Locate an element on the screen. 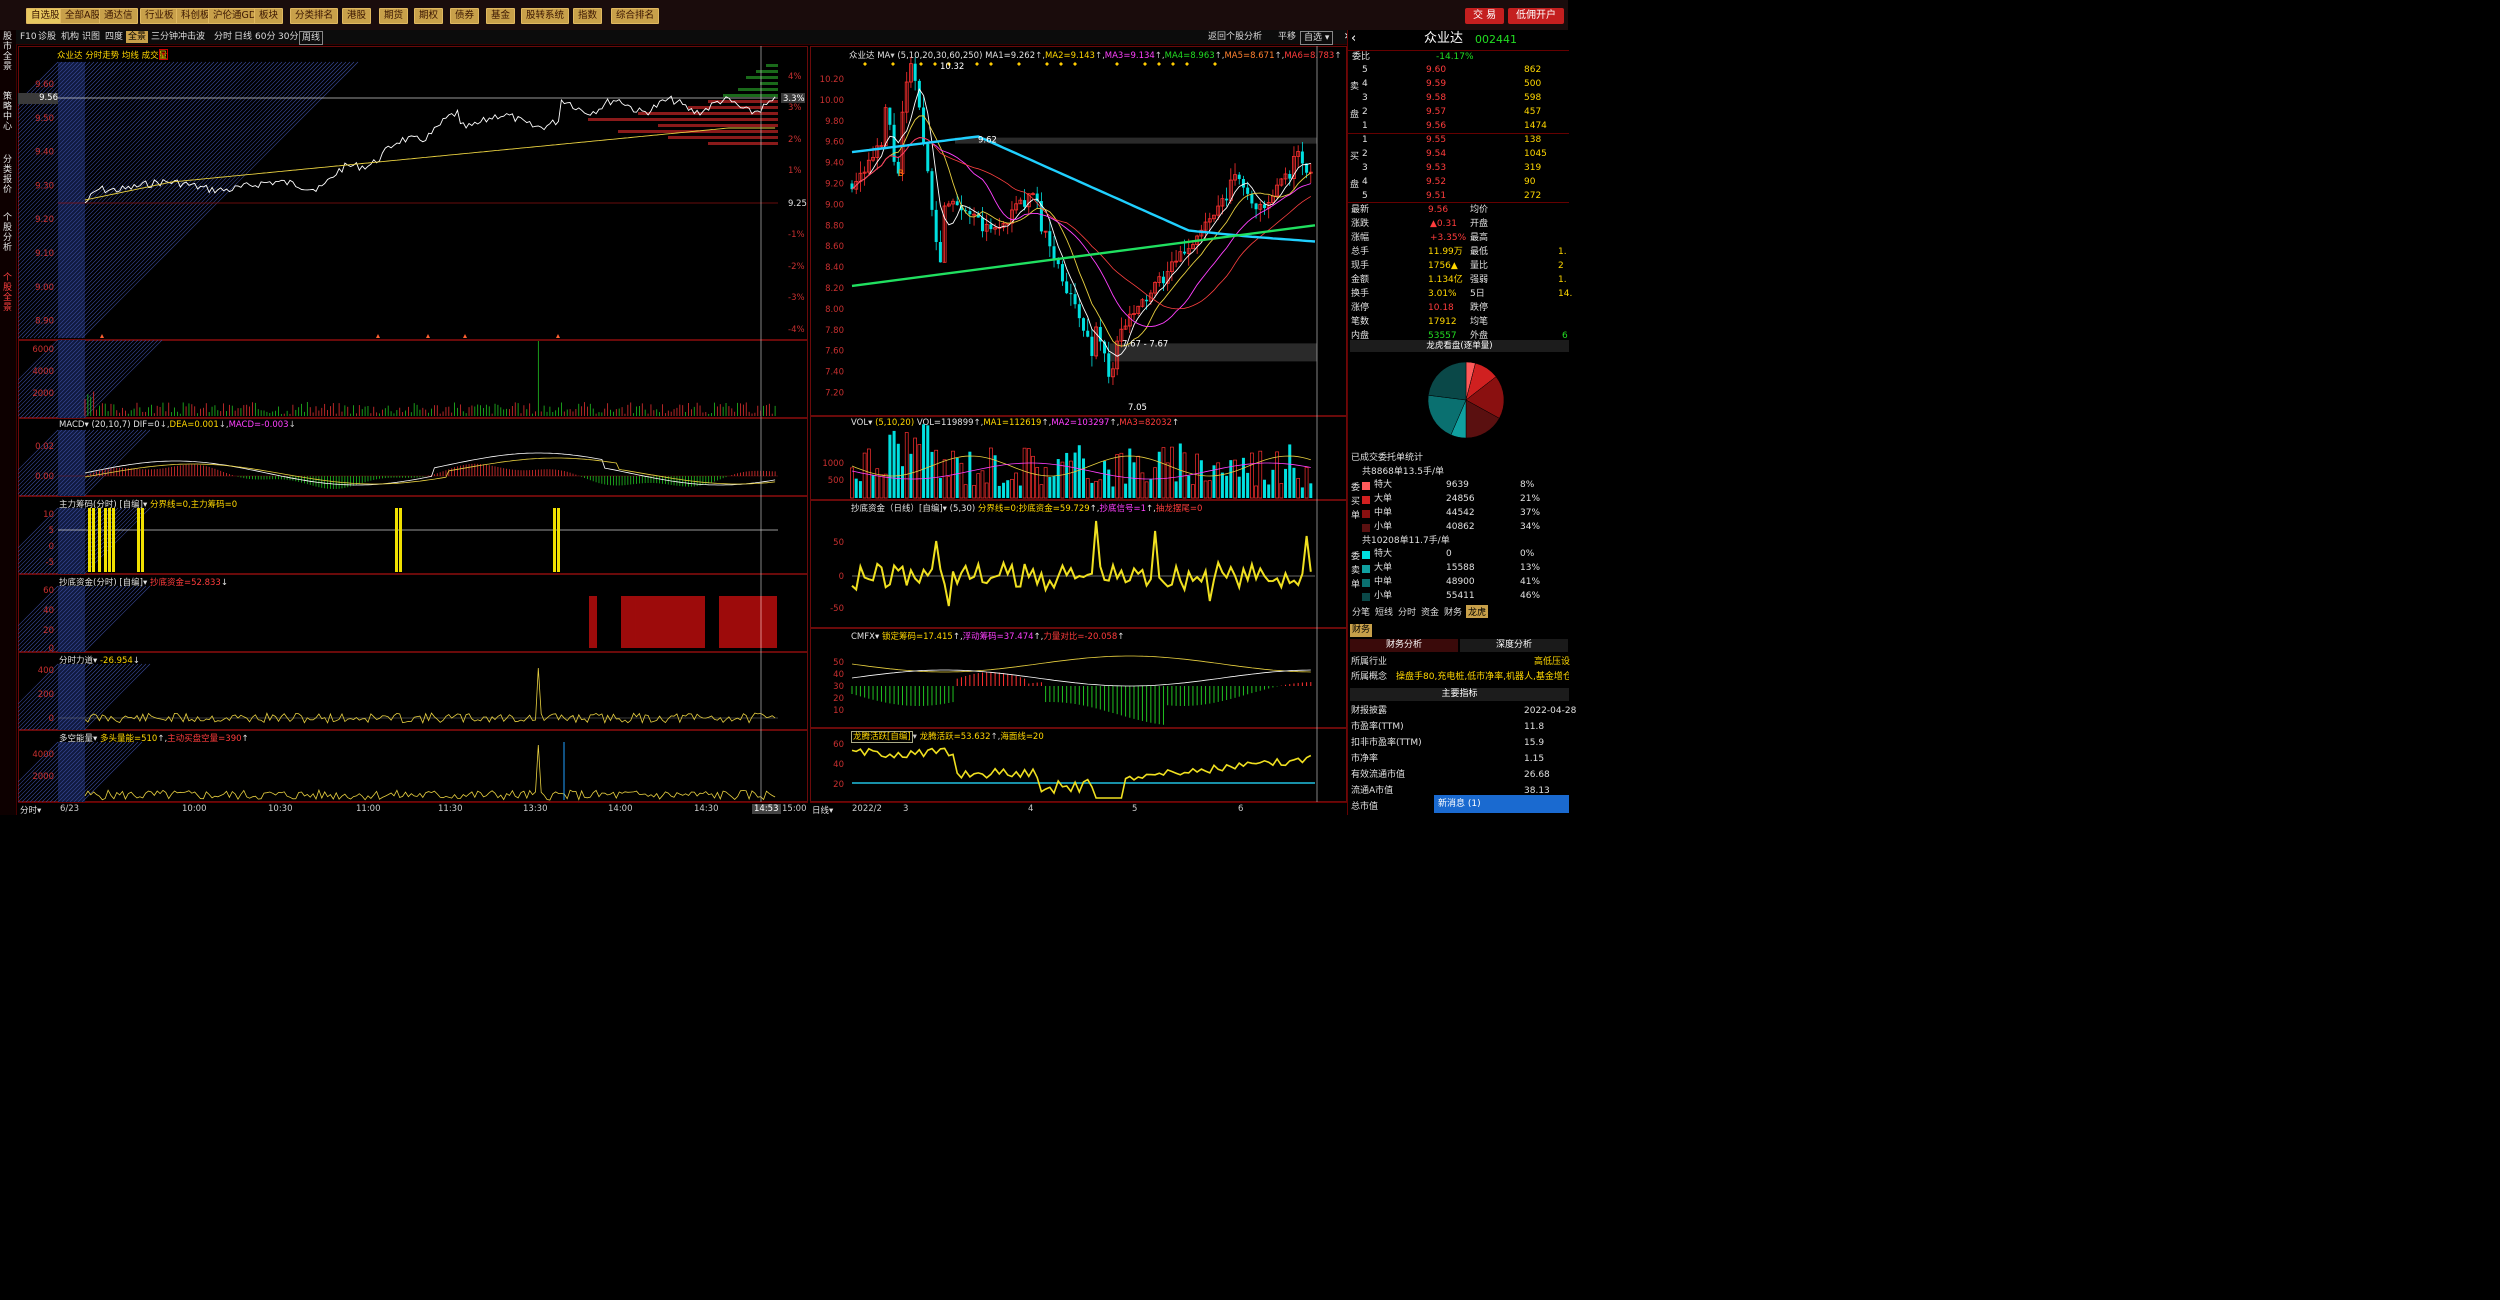 Image resolution: width=2500 pixels, height=1300 pixels. daily-period-selector: 日线▾ is located at coordinates (822, 810).